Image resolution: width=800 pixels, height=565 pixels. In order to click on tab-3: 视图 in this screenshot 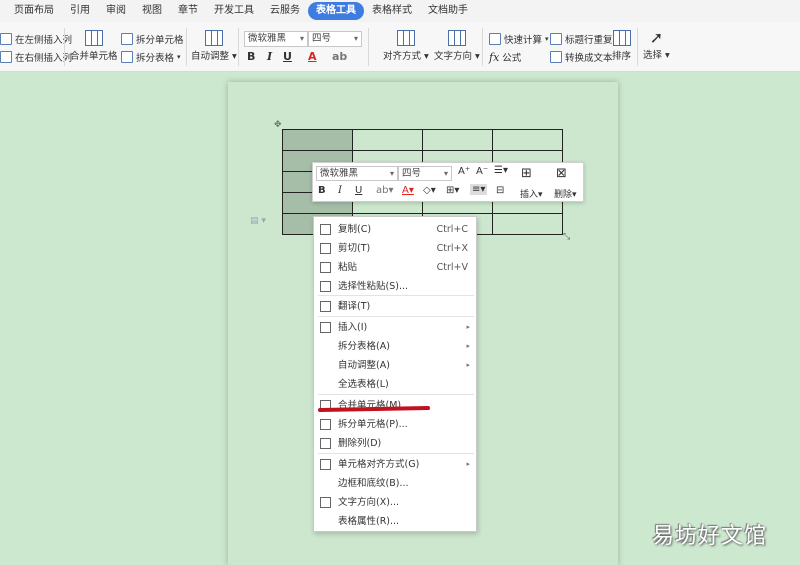, I will do `click(152, 11)`.